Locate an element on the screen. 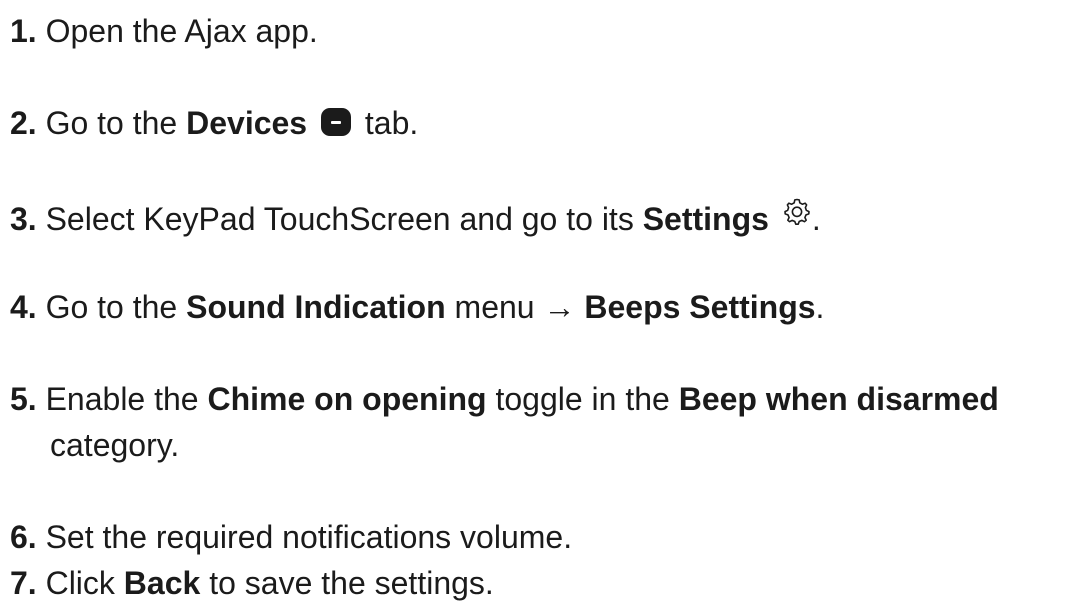  back-label: Back is located at coordinates (162, 583).